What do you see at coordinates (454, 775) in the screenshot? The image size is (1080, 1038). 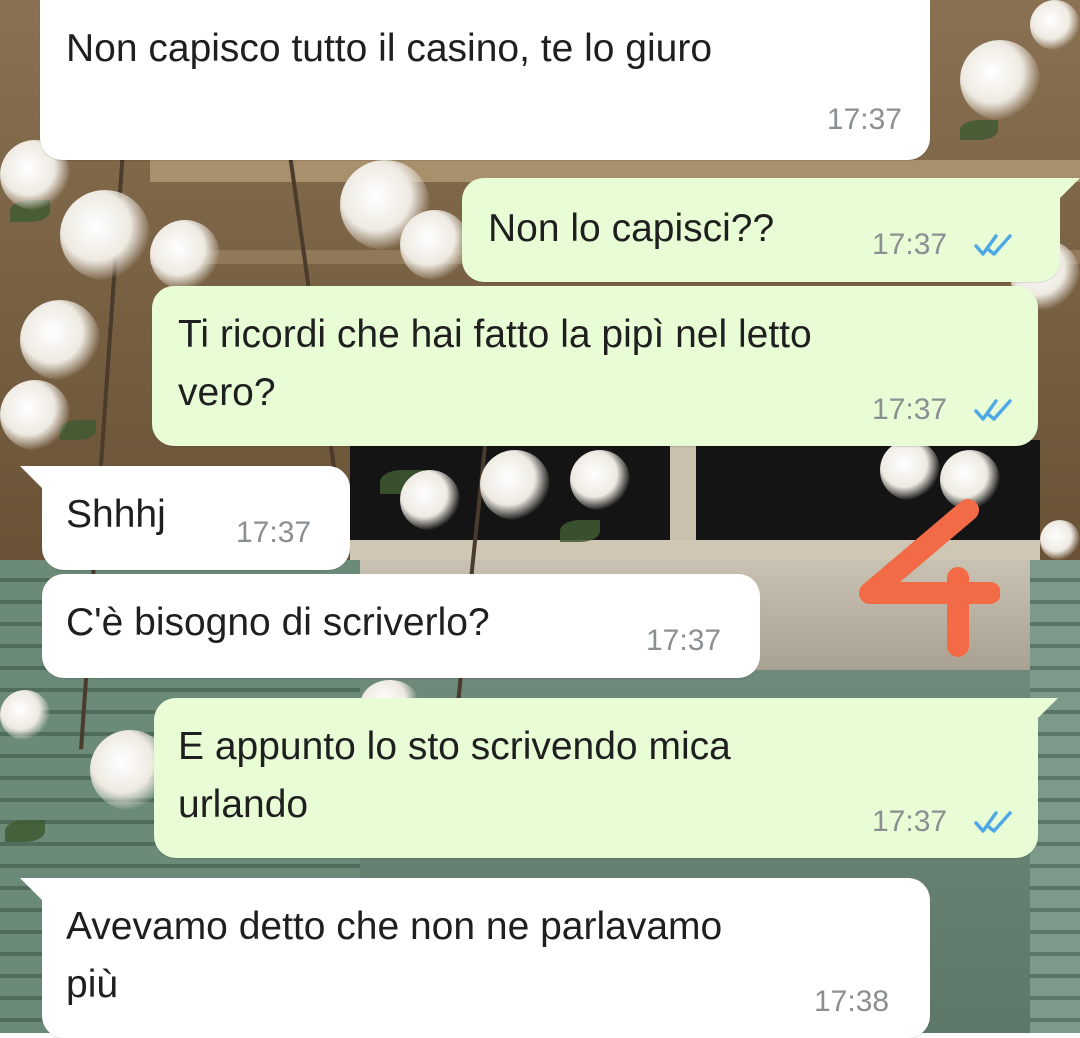 I see `message-text: E appunto lo sto scrivendo mica urlando` at bounding box center [454, 775].